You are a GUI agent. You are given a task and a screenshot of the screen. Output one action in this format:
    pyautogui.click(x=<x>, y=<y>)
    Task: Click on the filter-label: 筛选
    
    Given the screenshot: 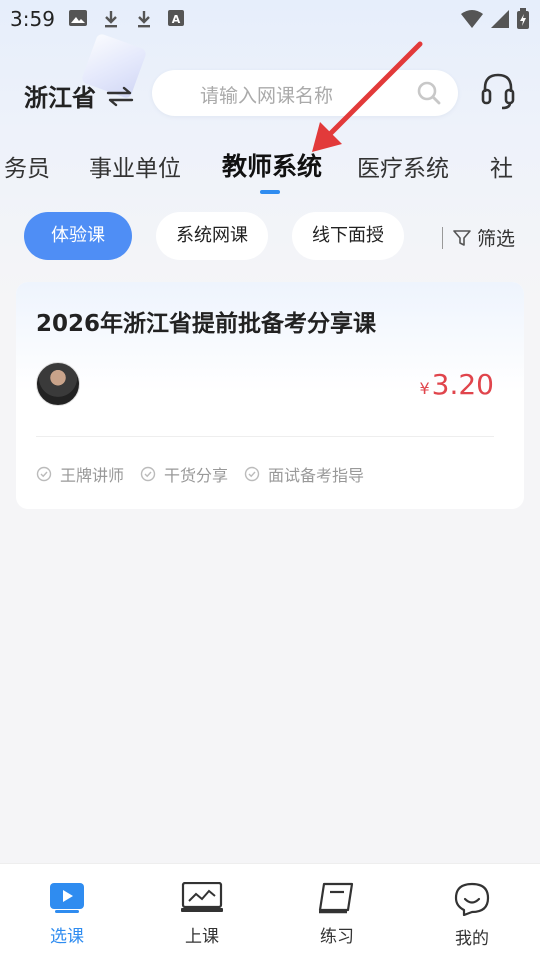 What is the action you would take?
    pyautogui.click(x=496, y=239)
    